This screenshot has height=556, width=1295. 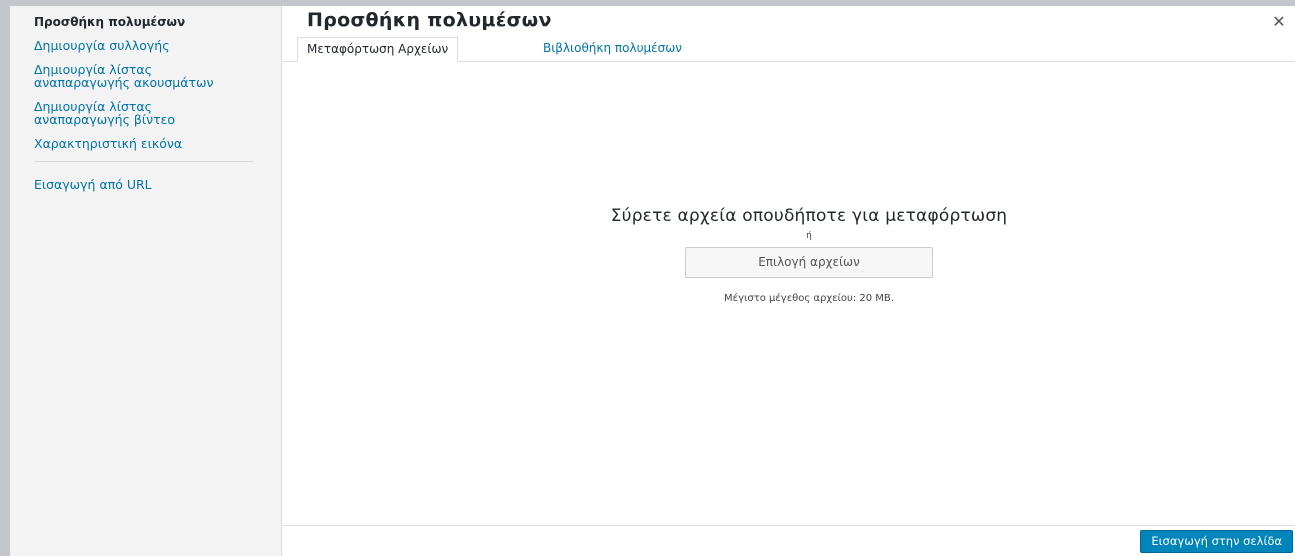 I want to click on modal-title: Προσθήκη πολυμέσων, so click(x=429, y=20).